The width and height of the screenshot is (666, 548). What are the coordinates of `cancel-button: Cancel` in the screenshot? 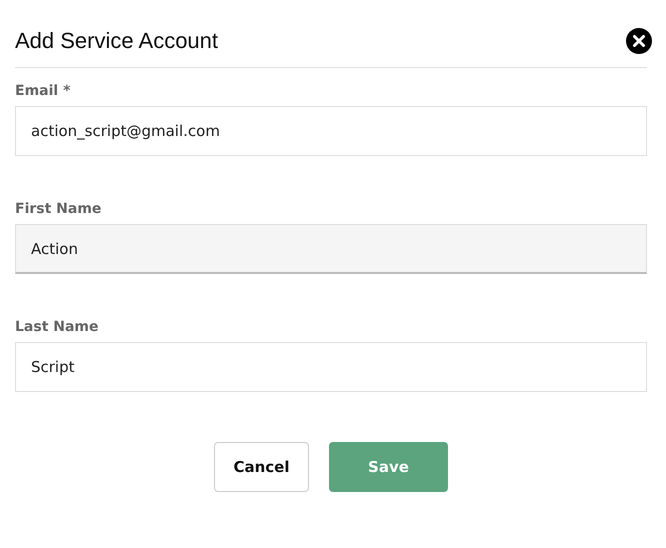 It's located at (261, 467).